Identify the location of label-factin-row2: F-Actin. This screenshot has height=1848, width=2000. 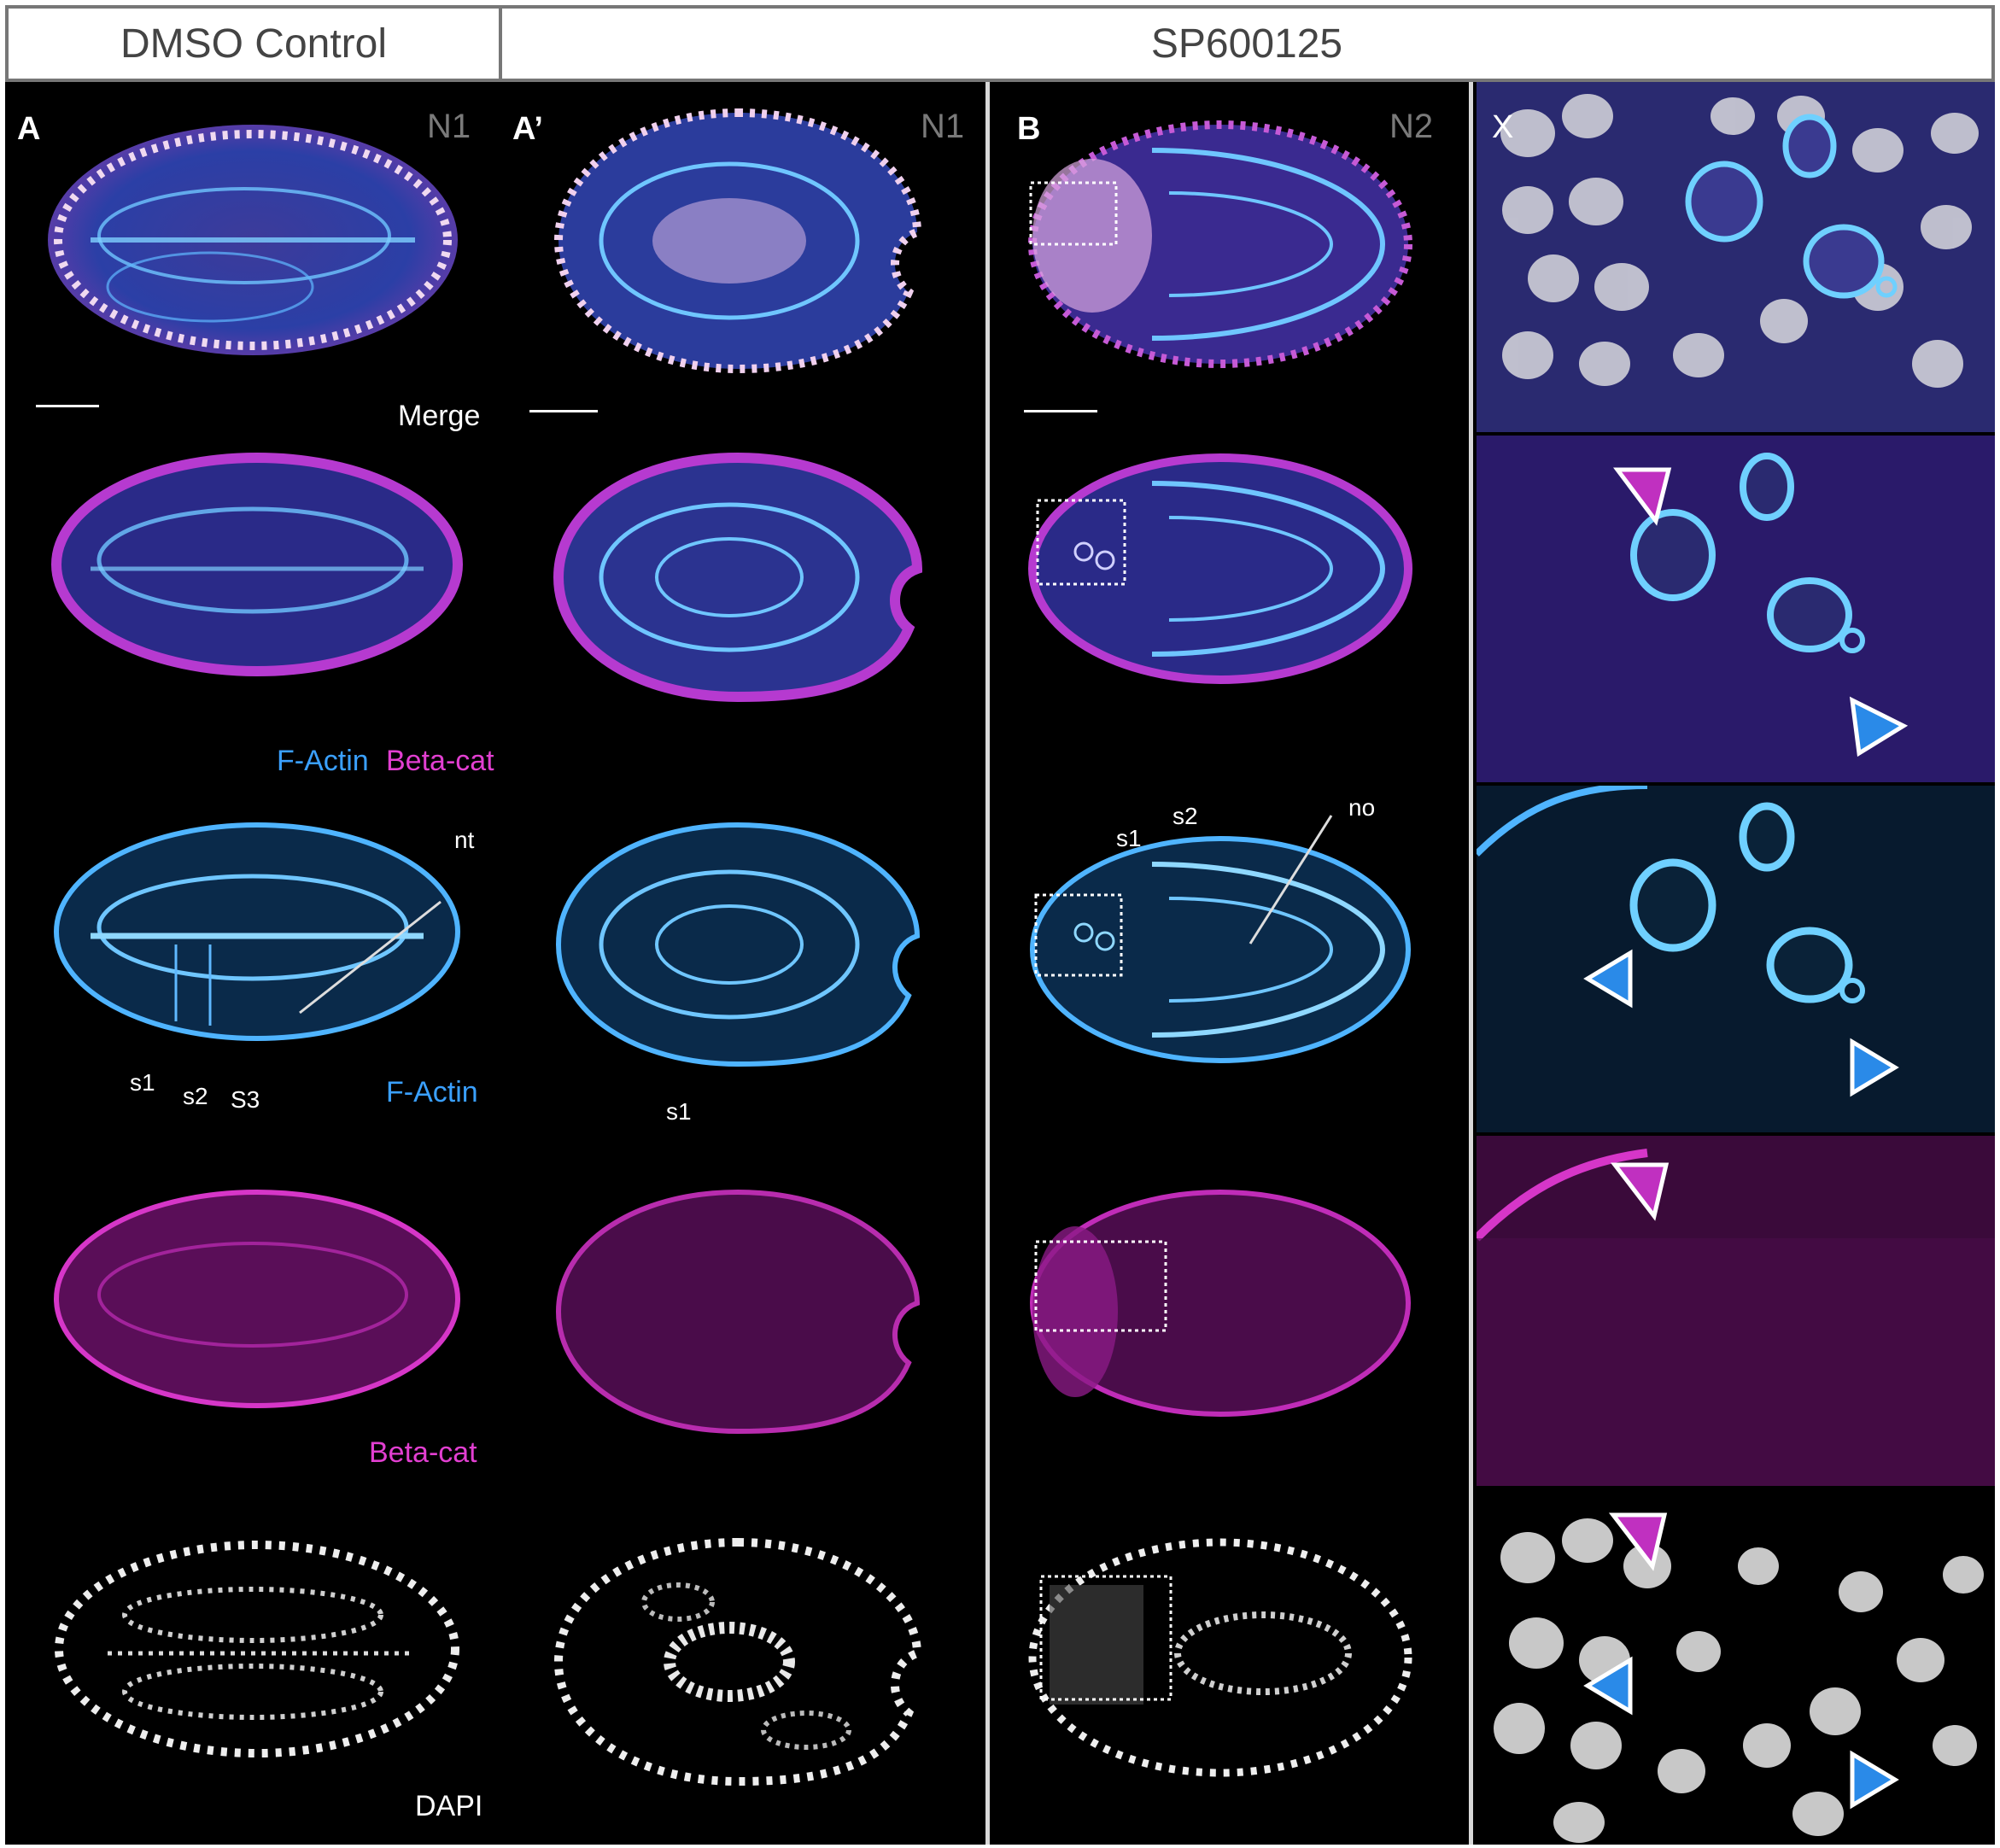
(323, 761).